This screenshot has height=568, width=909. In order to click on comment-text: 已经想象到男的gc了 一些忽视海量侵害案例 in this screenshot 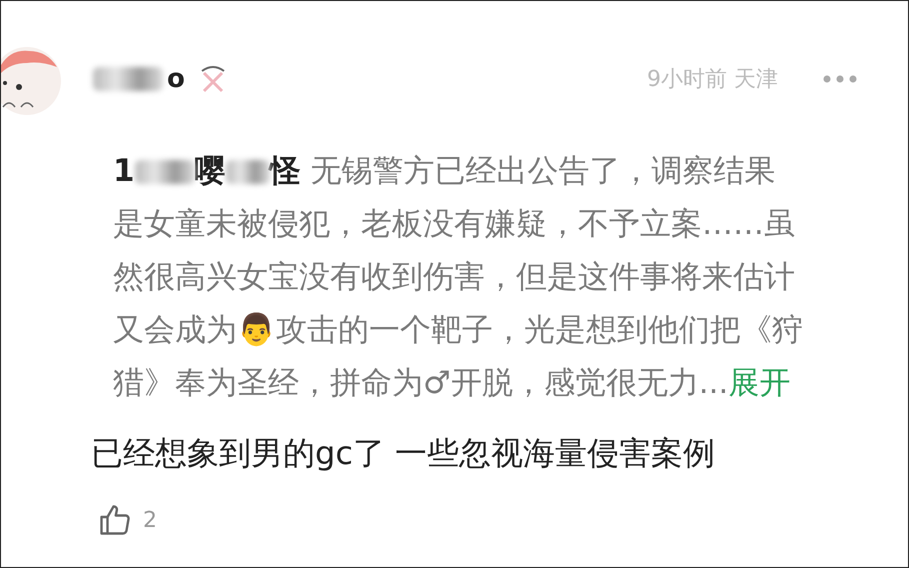, I will do `click(403, 453)`.